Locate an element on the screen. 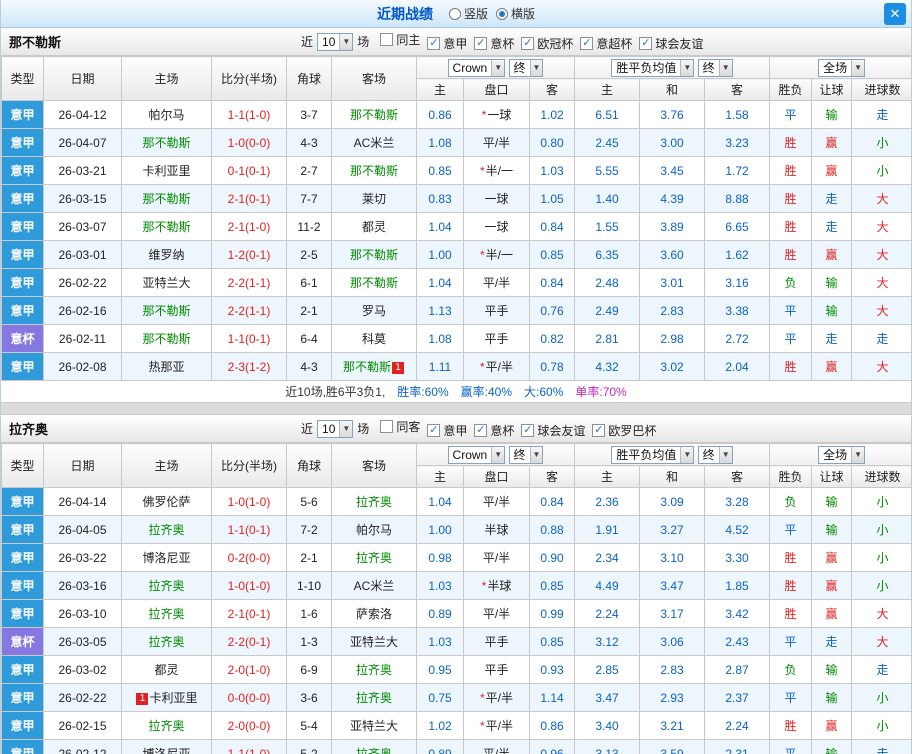  handicap-result-cell: 走 is located at coordinates (832, 226).